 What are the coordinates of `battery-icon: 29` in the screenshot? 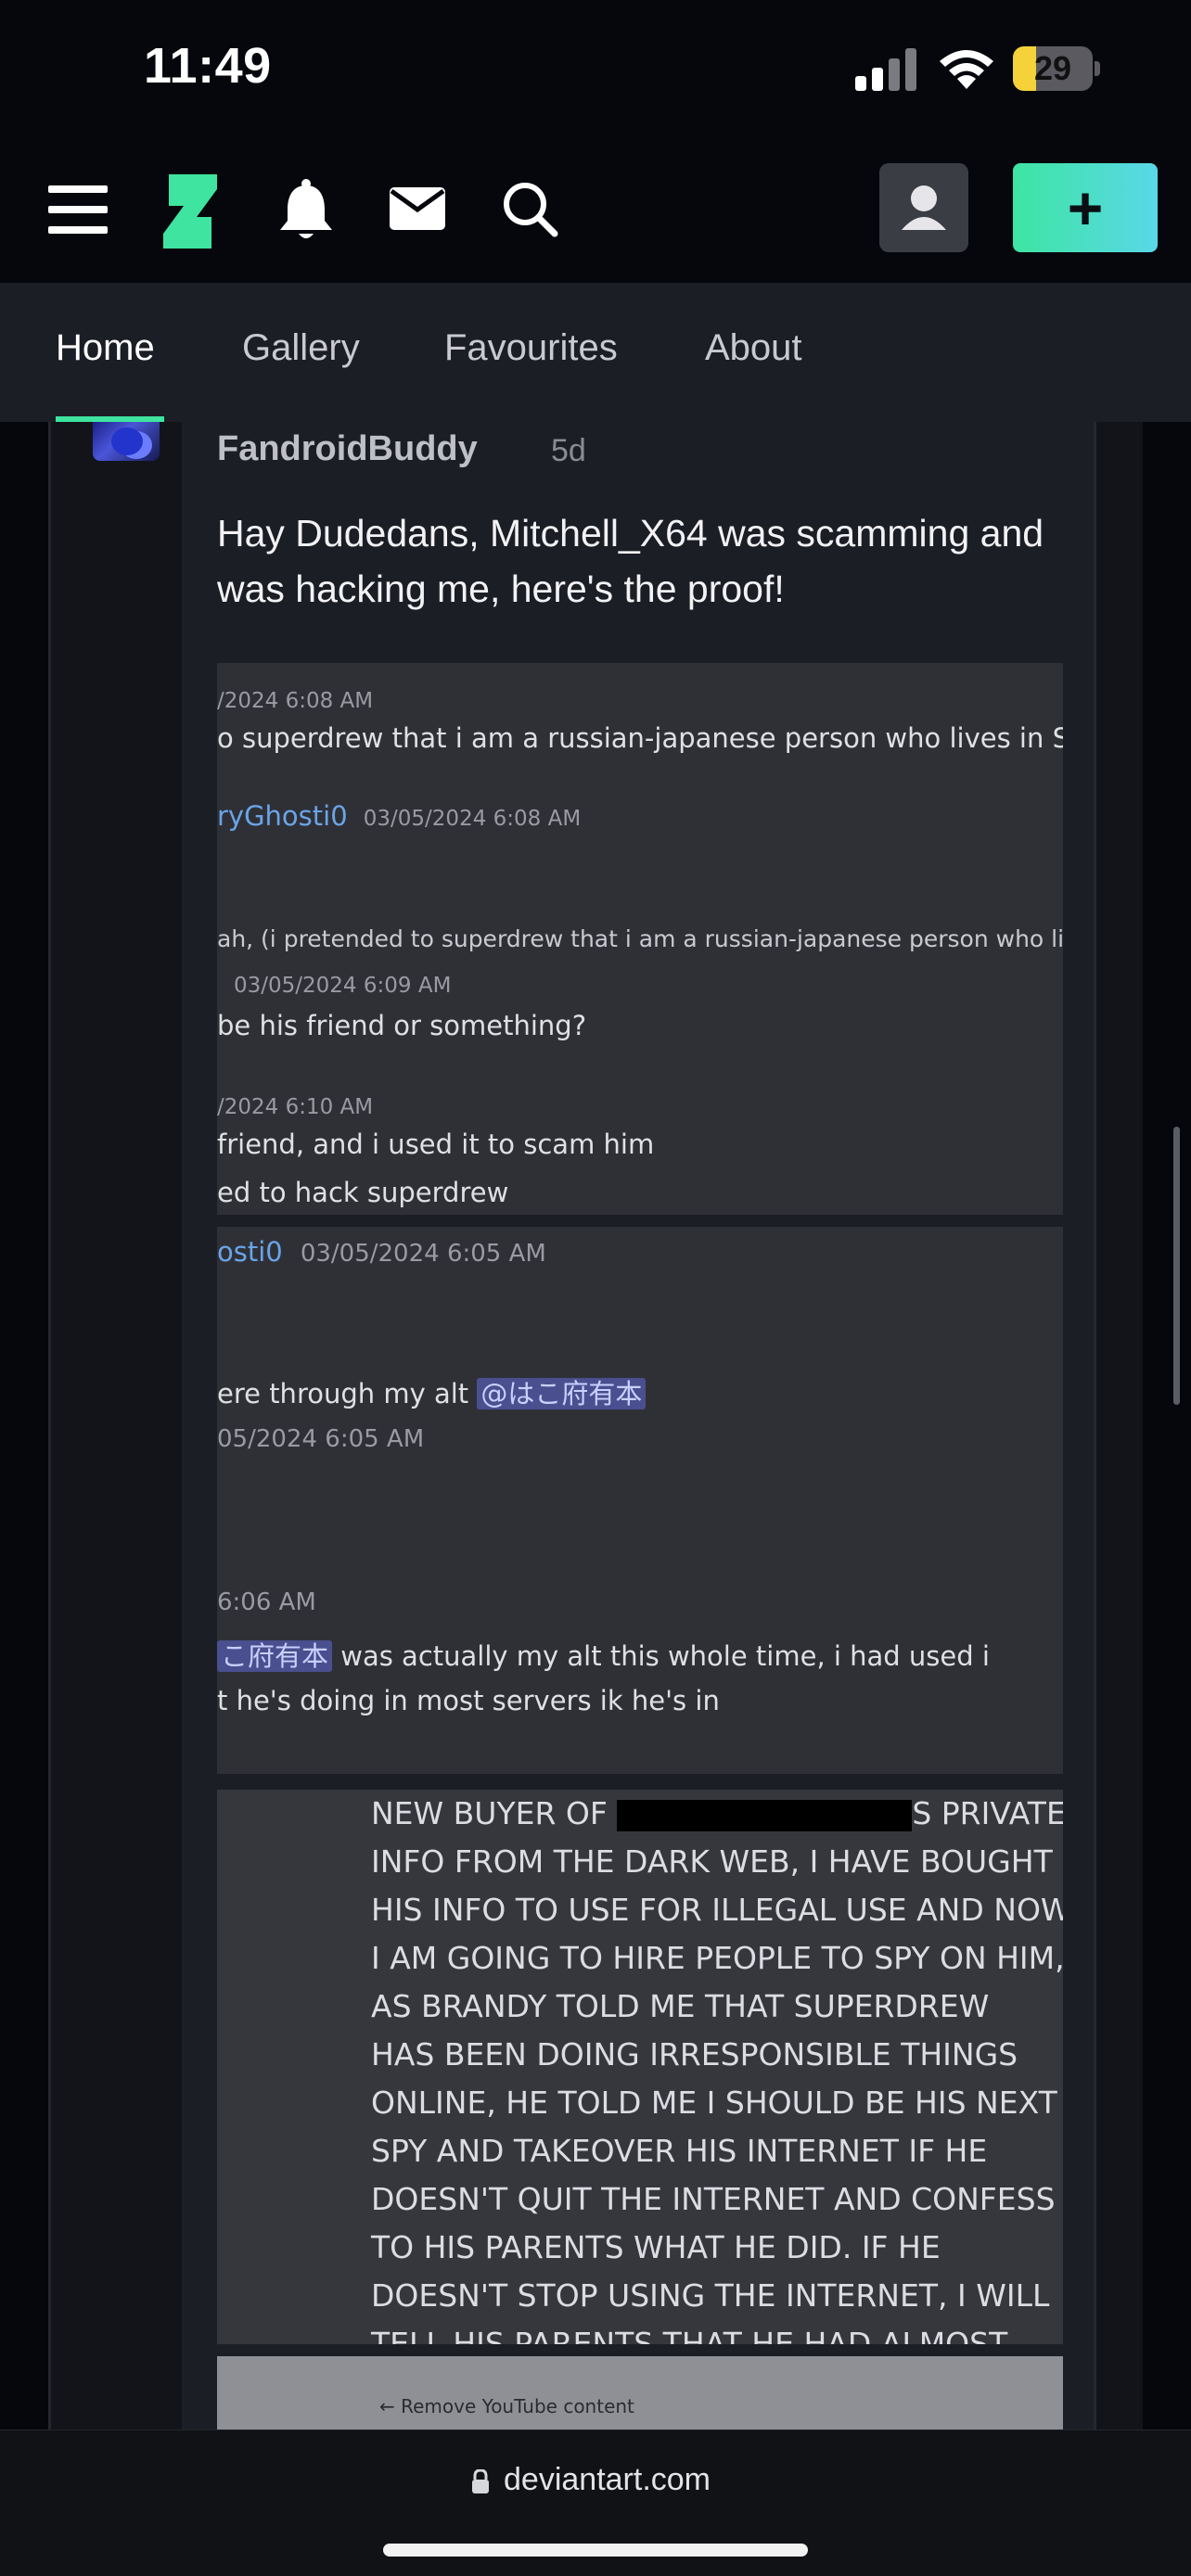 It's located at (1058, 68).